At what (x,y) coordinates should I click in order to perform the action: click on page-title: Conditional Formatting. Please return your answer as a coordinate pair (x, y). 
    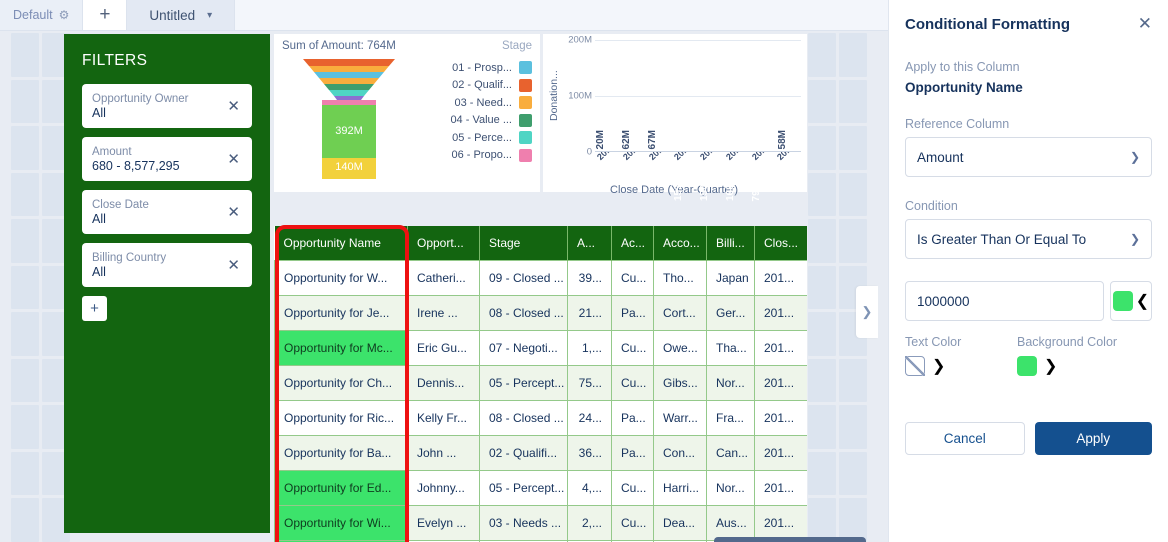
    Looking at the image, I should click on (987, 24).